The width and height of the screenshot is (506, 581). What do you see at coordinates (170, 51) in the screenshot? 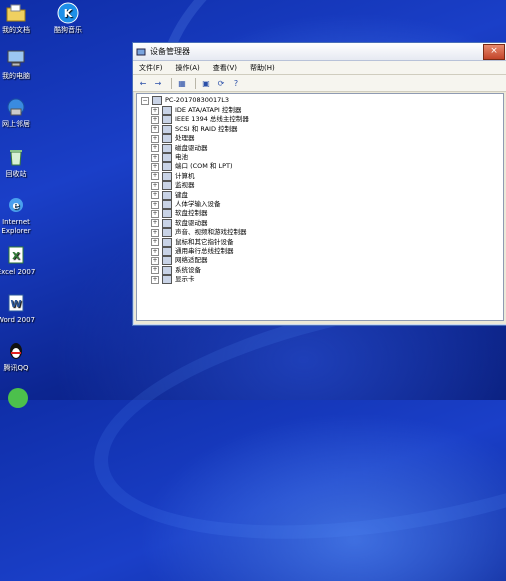
I see `window-title: 设备管理器` at bounding box center [170, 51].